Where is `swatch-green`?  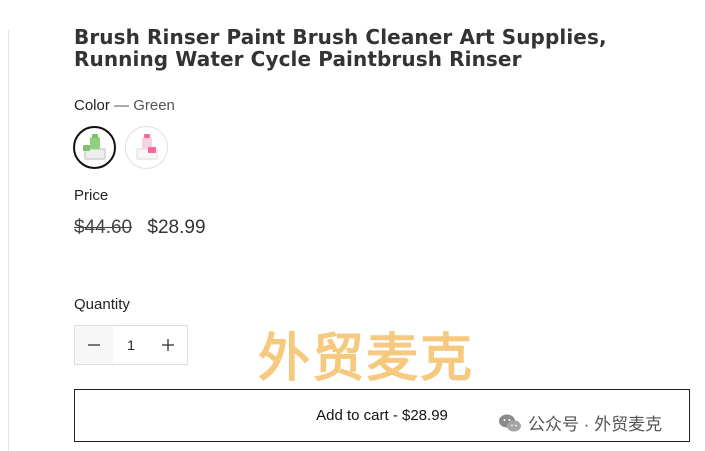 swatch-green is located at coordinates (94, 147).